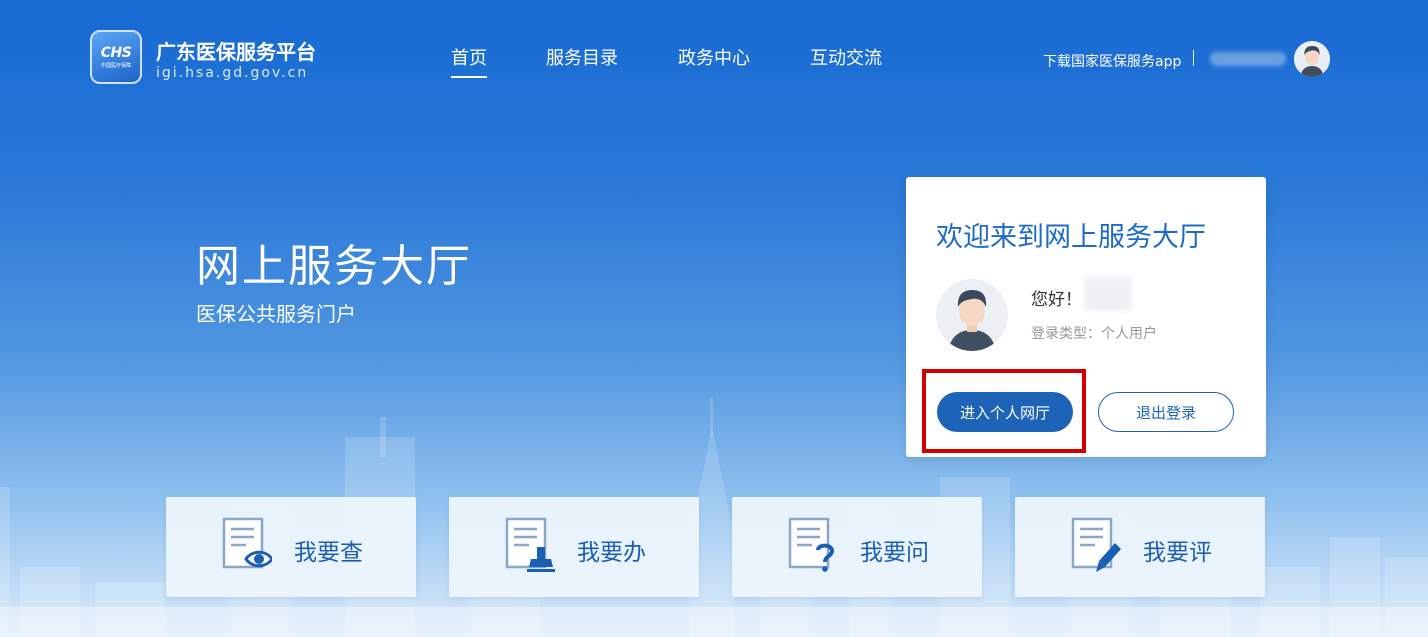  What do you see at coordinates (247, 543) in the screenshot?
I see `eye-icon` at bounding box center [247, 543].